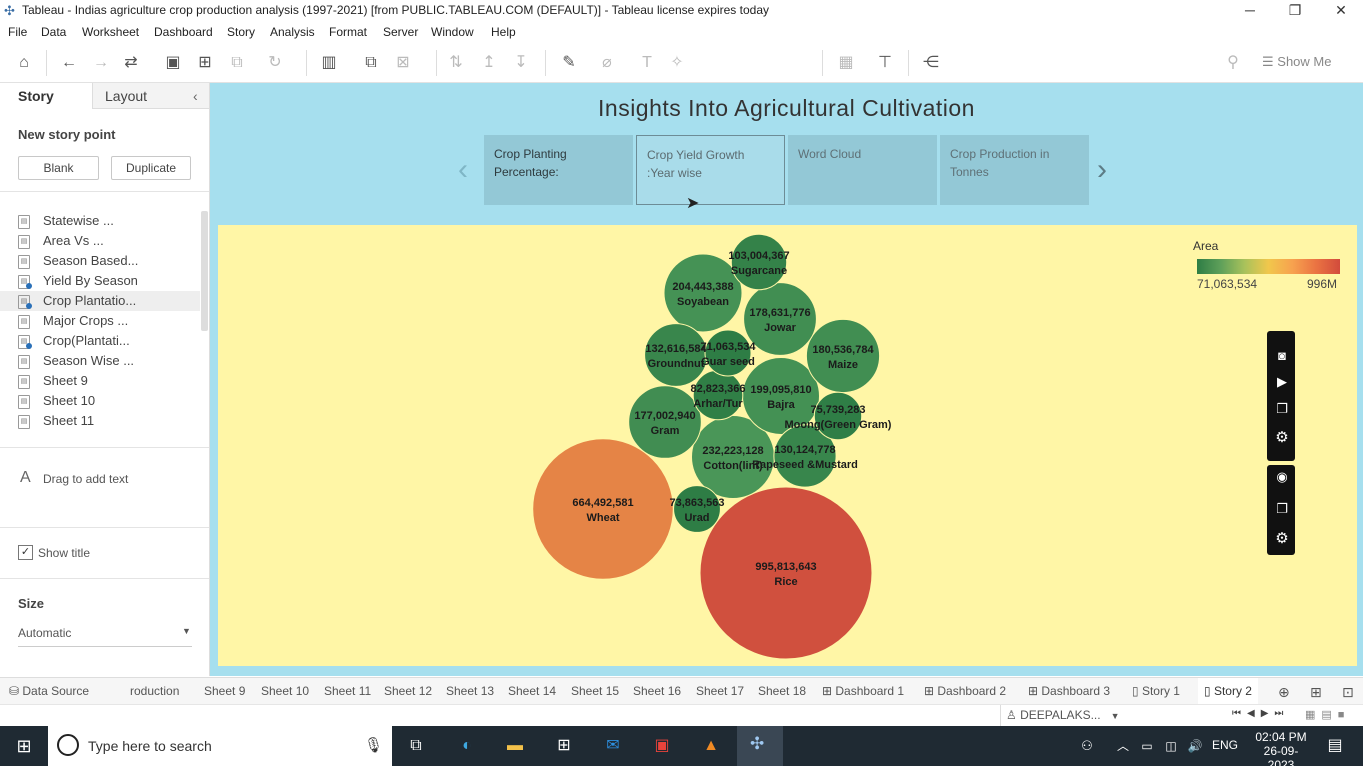 Image resolution: width=1363 pixels, height=772 pixels. What do you see at coordinates (1340, 11) in the screenshot?
I see `close-button: ✕` at bounding box center [1340, 11].